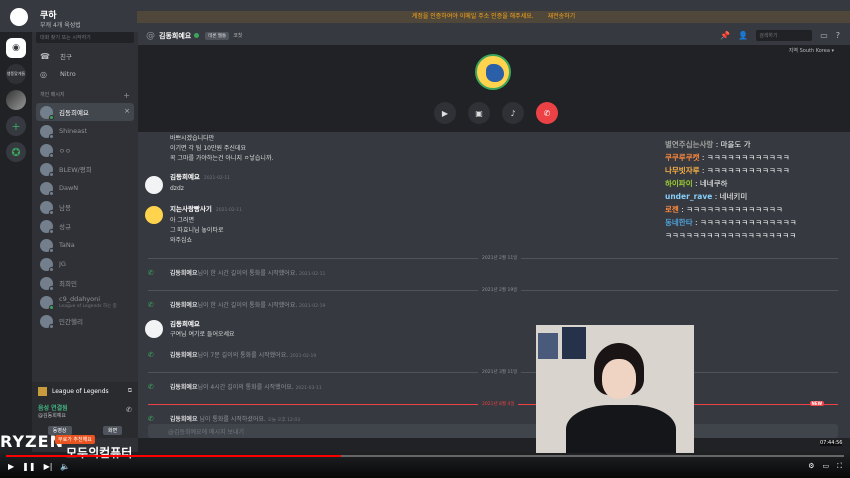 This screenshot has width=850, height=478. I want to click on message-line: 꼭 그마를 가야하는건 아니지 ㅇ낳습니까., so click(222, 158).